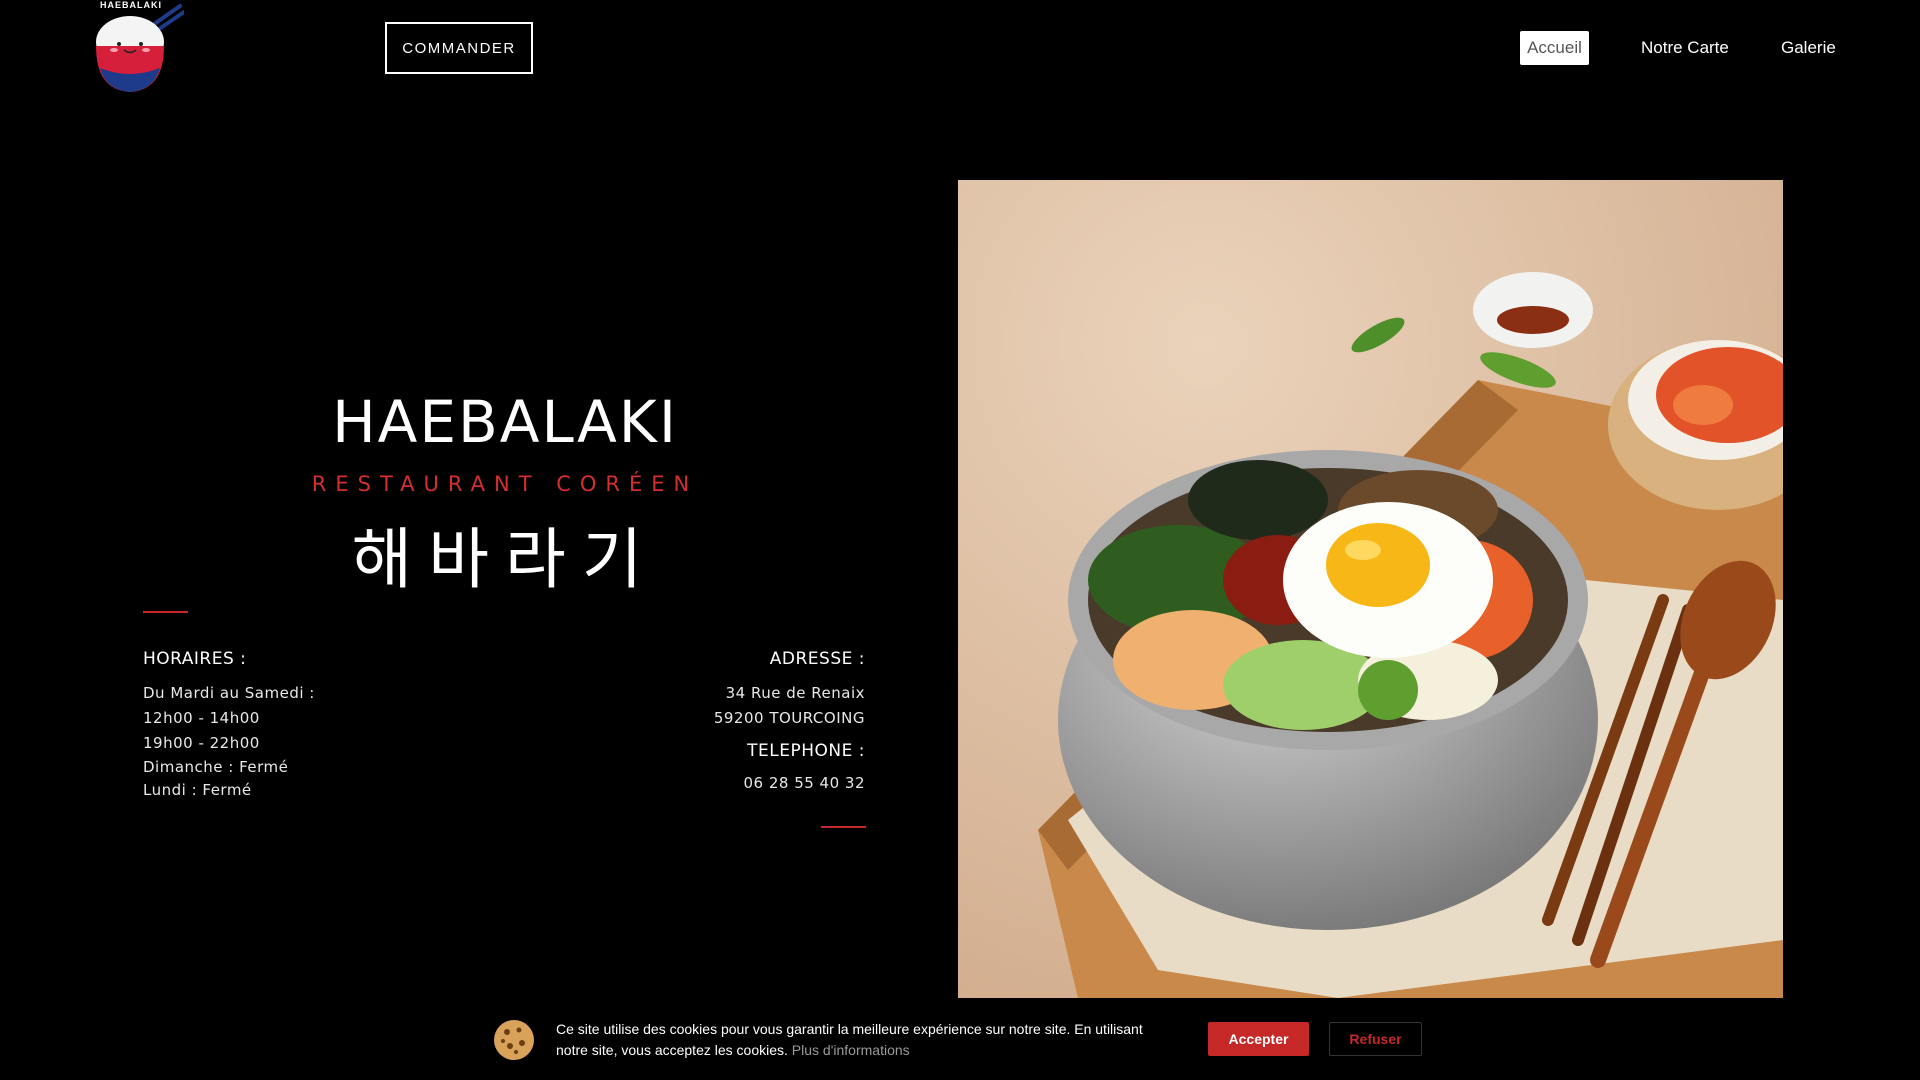 This screenshot has width=1920, height=1080. Describe the element at coordinates (843, 827) in the screenshot. I see `divider-right` at that location.